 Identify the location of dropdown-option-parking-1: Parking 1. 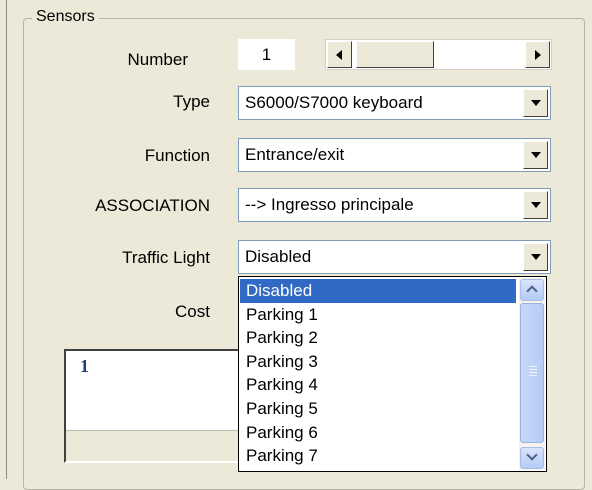
(378, 315).